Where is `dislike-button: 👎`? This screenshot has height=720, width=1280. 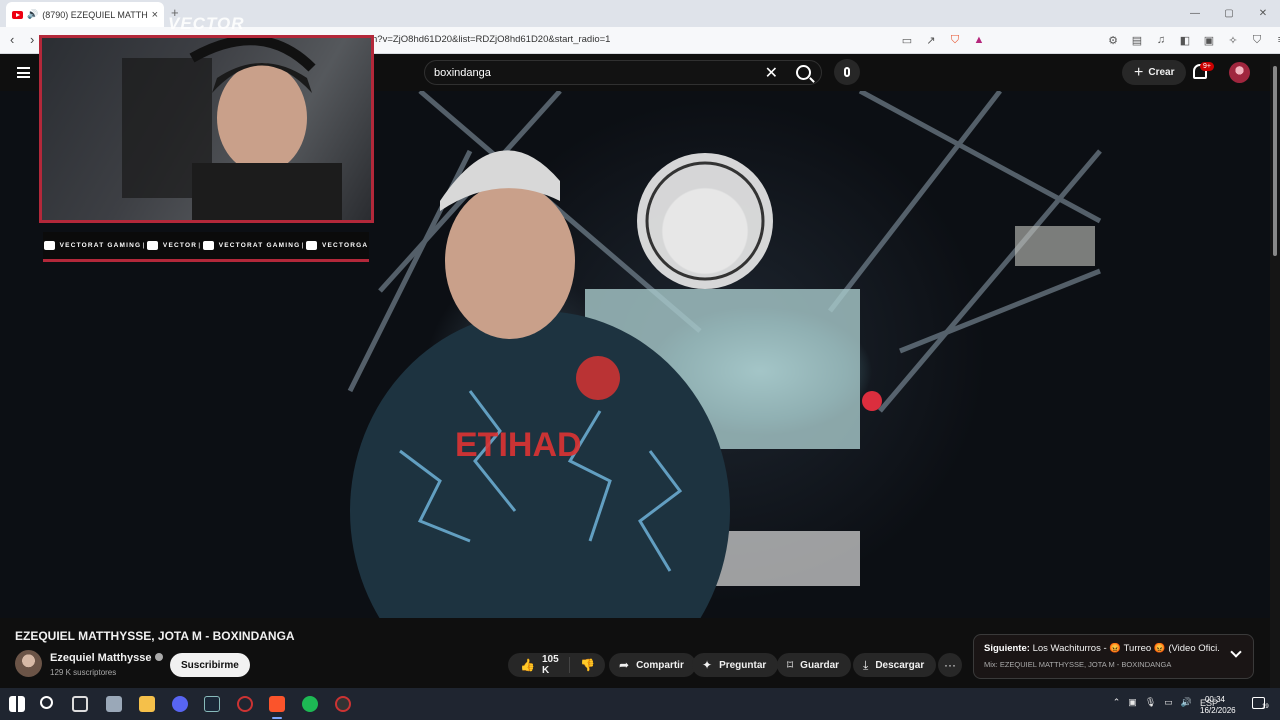 dislike-button: 👎 is located at coordinates (587, 665).